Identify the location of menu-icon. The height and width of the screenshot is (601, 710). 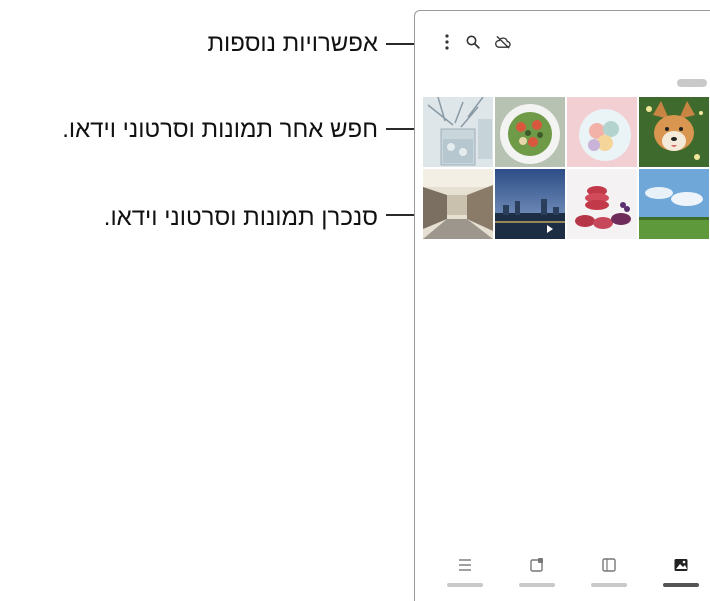
(465, 565).